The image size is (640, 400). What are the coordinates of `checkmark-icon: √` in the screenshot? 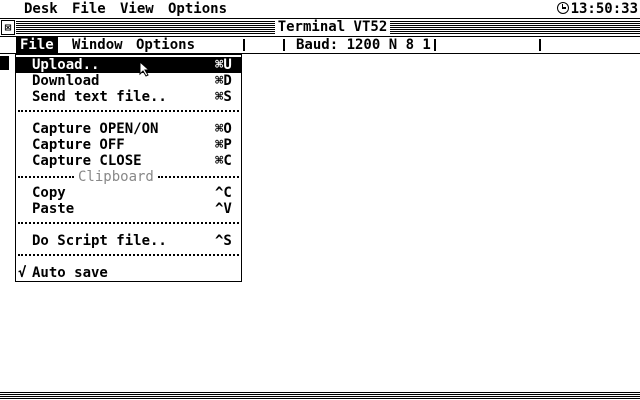 It's located at (22, 273).